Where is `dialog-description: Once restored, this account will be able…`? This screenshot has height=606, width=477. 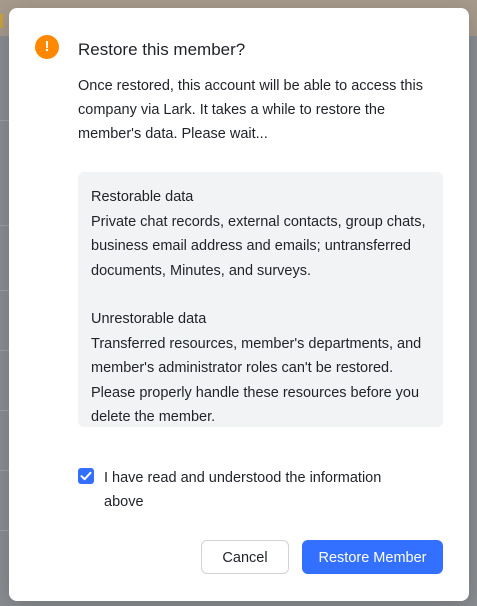
dialog-description: Once restored, this account will be able… is located at coordinates (250, 110).